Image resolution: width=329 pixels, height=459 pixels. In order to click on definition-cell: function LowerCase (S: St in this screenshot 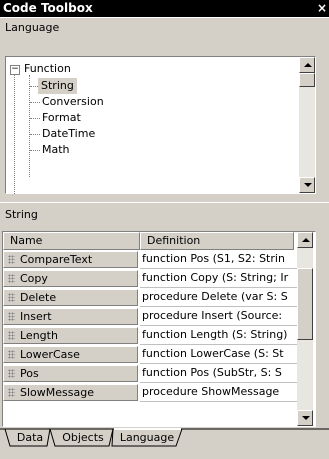, I will do `click(226, 354)`.